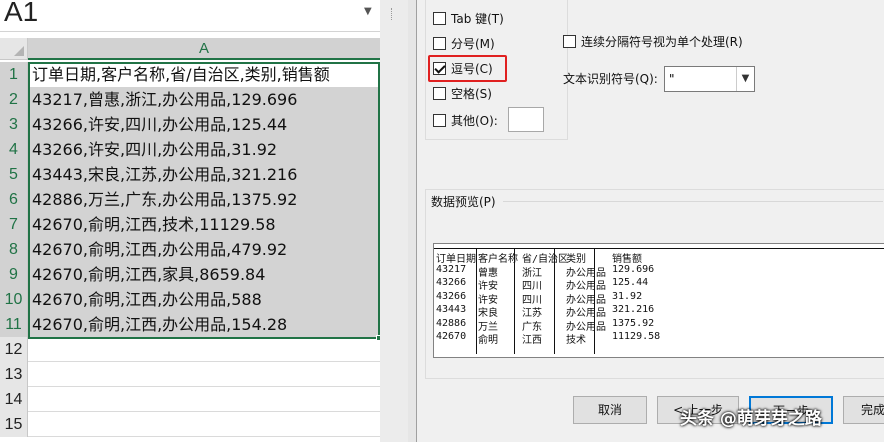 Image resolution: width=884 pixels, height=442 pixels. Describe the element at coordinates (474, 120) in the screenshot. I see `checkbox-other-label: 其他(O):` at that location.